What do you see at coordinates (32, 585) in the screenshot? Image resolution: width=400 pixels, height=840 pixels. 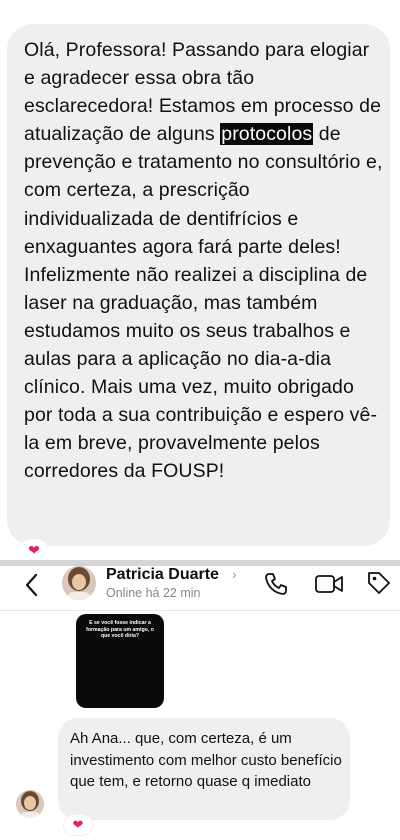 I see `back-icon` at bounding box center [32, 585].